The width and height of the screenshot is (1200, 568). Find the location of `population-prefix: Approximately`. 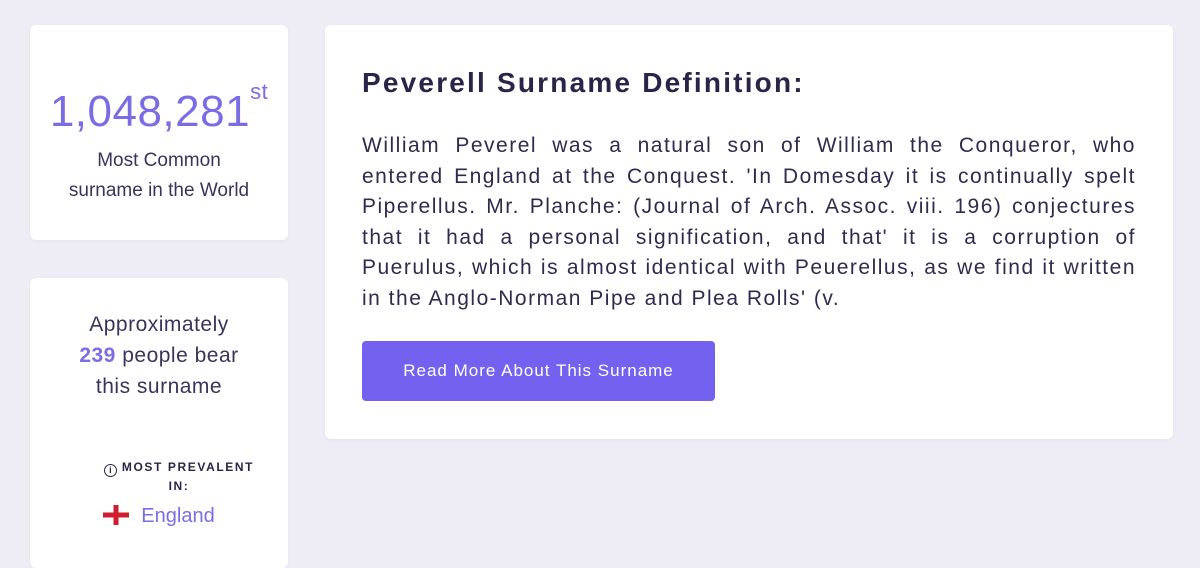

population-prefix: Approximately is located at coordinates (159, 324).